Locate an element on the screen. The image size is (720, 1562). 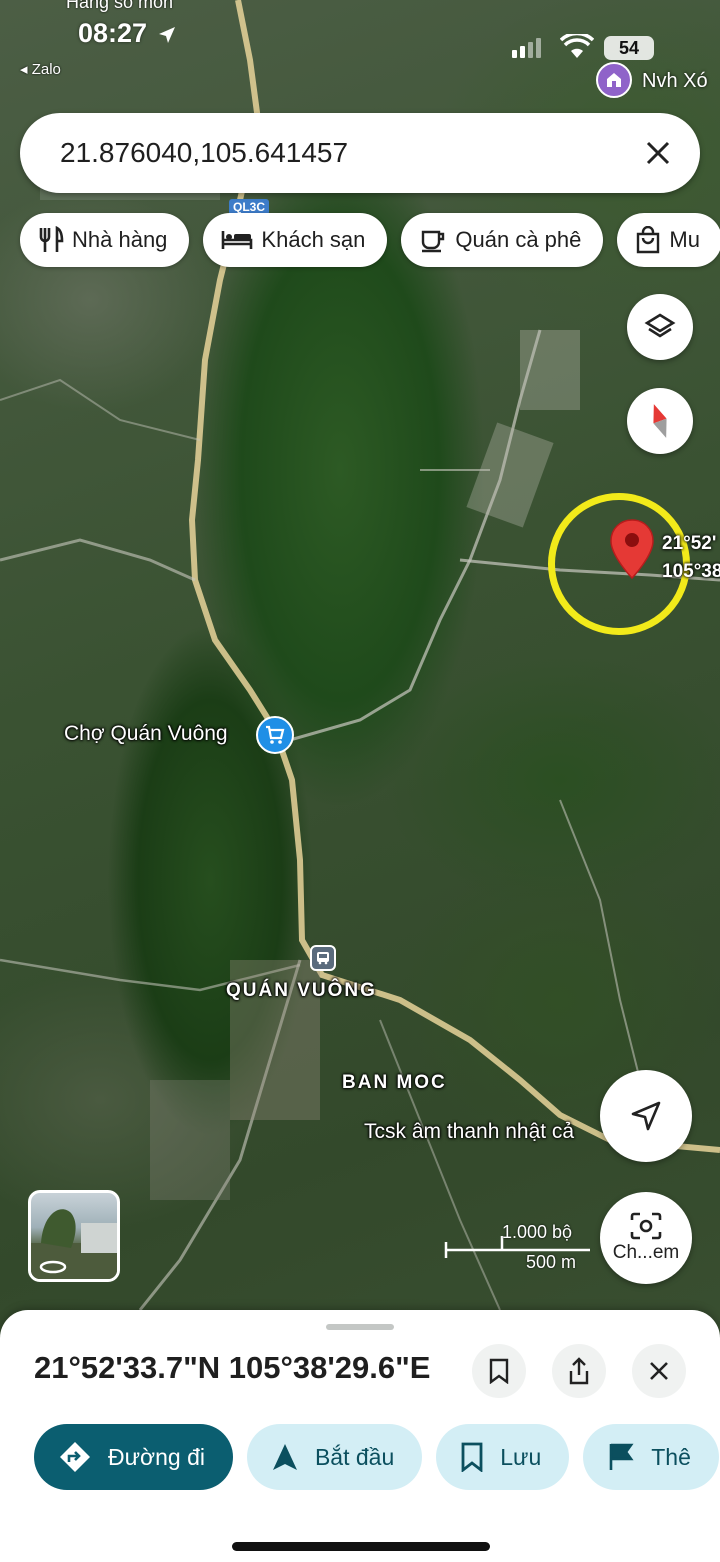
start-button: Bắt đầu is located at coordinates (334, 1457).